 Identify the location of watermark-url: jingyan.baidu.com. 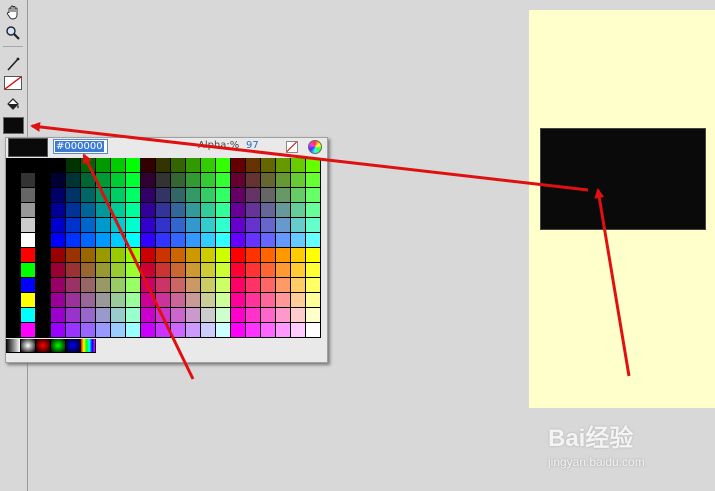
(596, 462).